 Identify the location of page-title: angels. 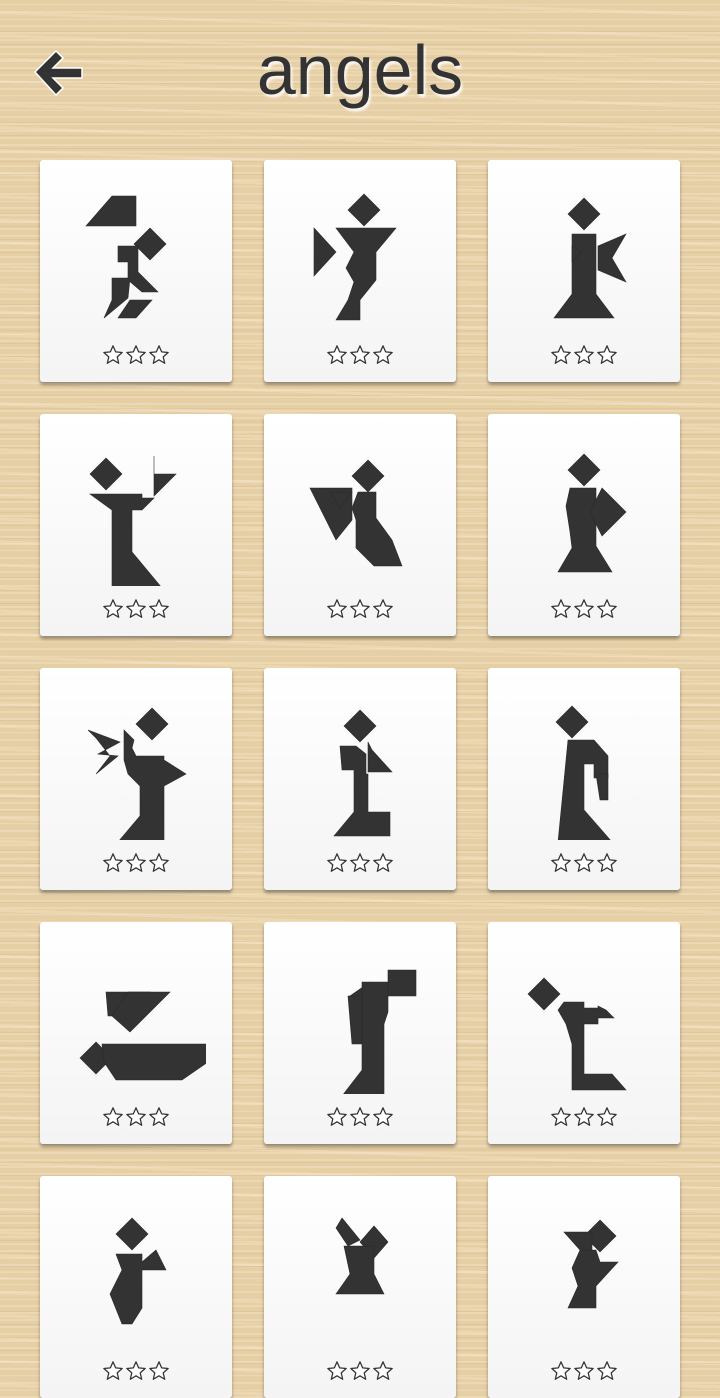
(360, 70).